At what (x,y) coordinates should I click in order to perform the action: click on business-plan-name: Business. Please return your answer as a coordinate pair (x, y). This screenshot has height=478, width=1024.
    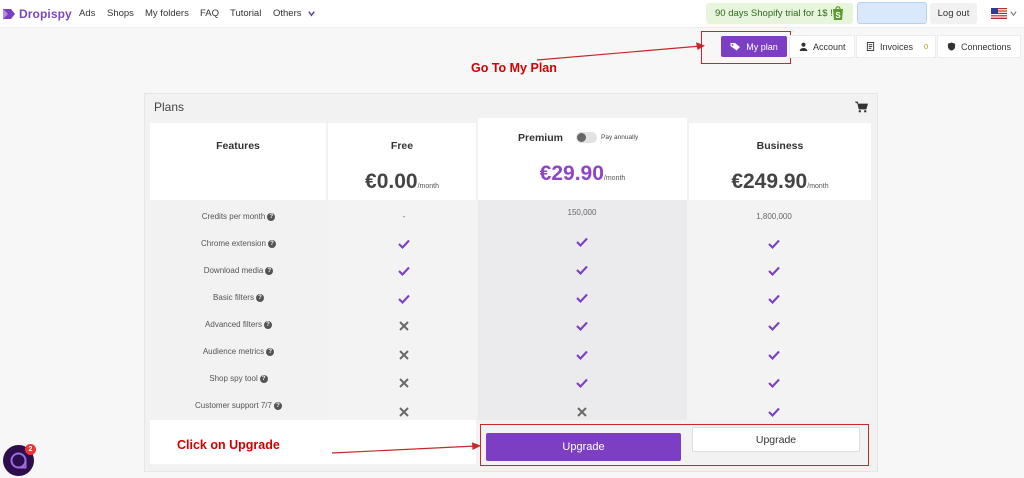
    Looking at the image, I should click on (780, 146).